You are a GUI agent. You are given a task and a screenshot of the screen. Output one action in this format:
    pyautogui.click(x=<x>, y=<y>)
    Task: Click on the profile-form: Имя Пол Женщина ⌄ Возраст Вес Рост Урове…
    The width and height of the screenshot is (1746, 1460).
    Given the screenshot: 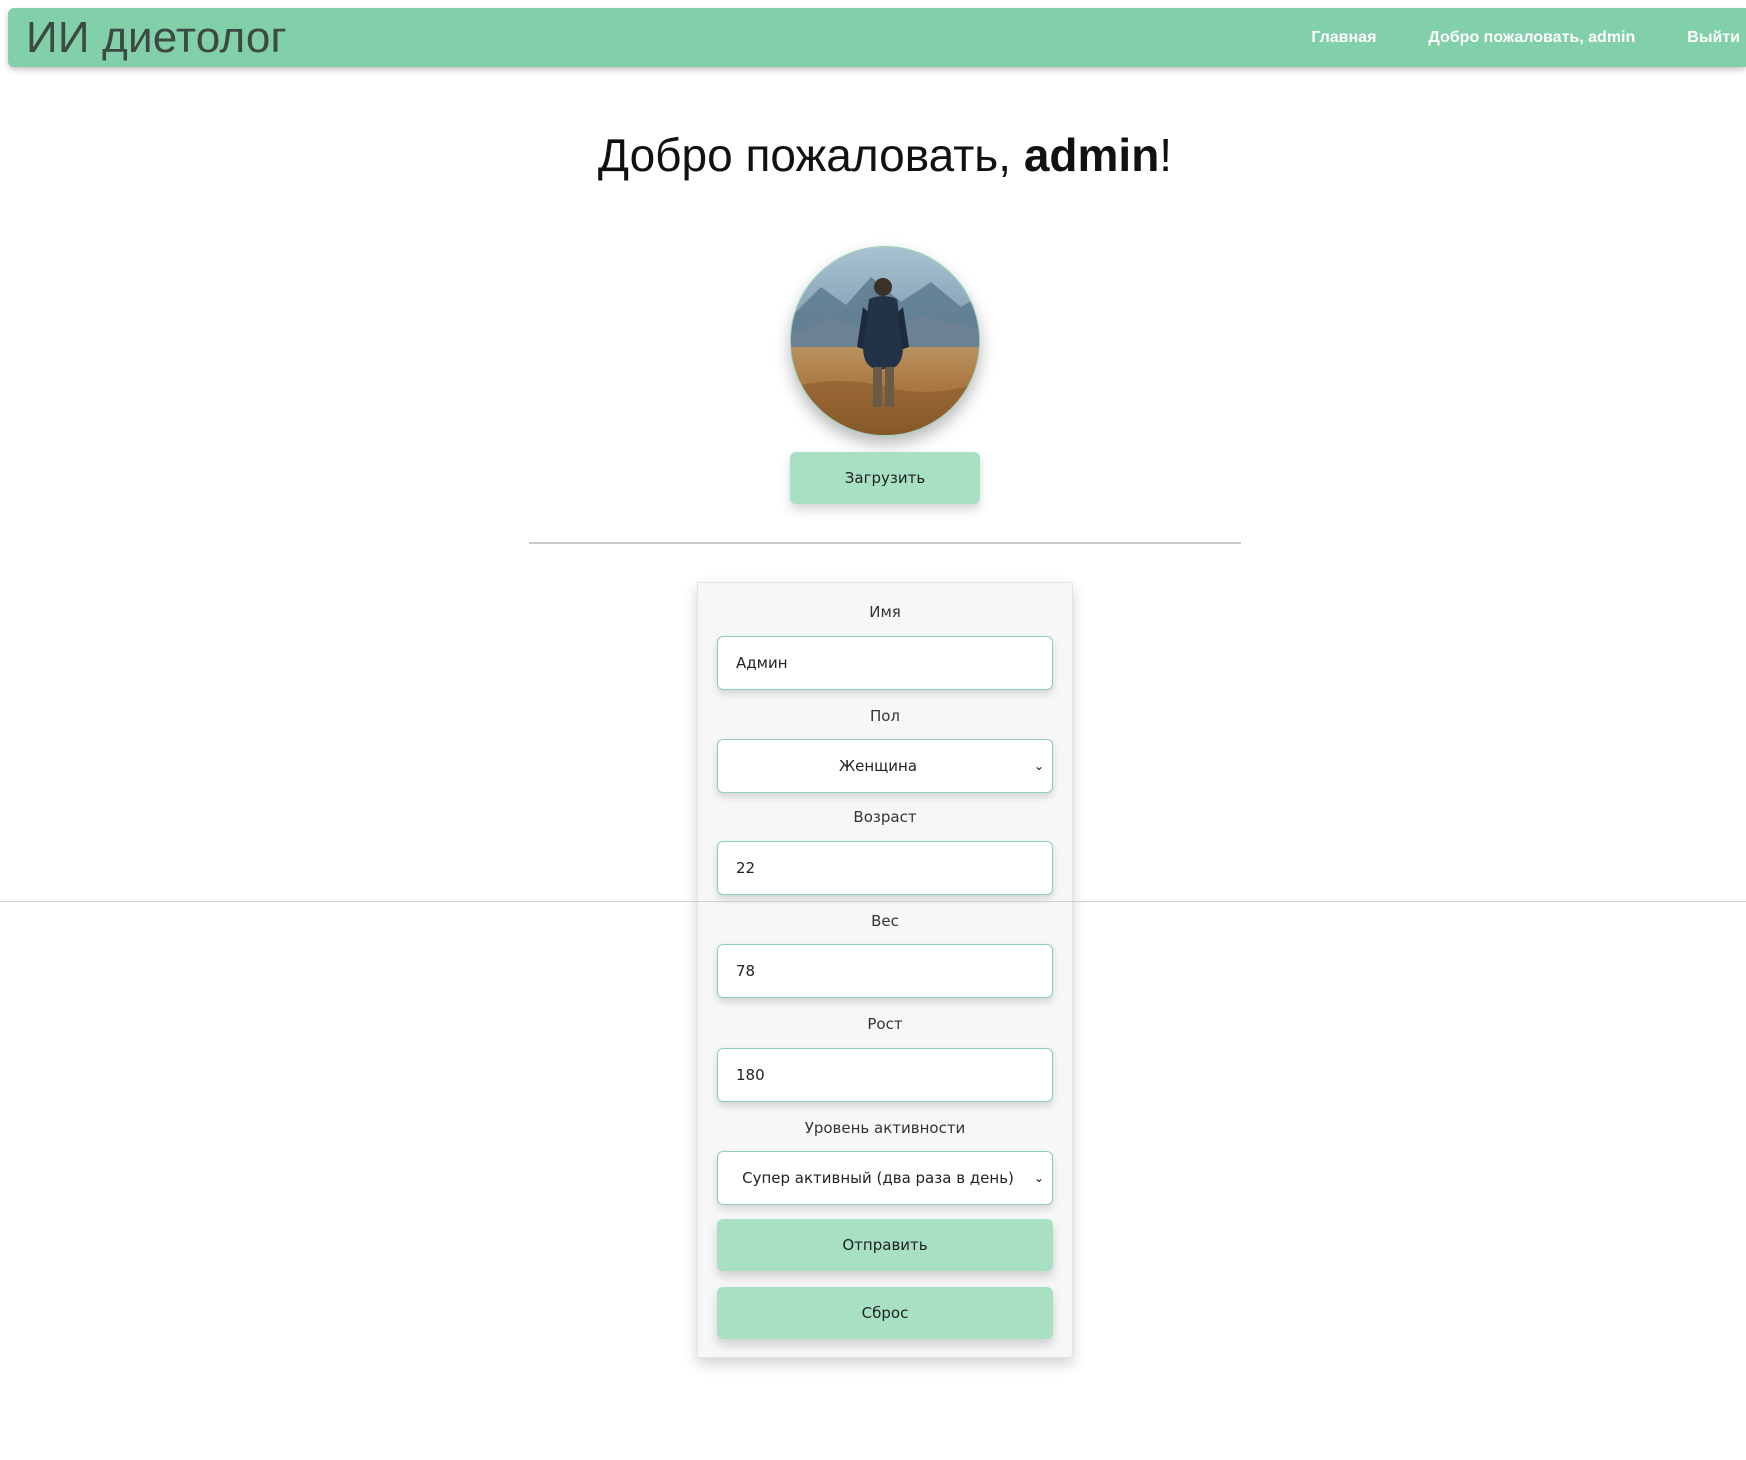 What is the action you would take?
    pyautogui.click(x=885, y=970)
    